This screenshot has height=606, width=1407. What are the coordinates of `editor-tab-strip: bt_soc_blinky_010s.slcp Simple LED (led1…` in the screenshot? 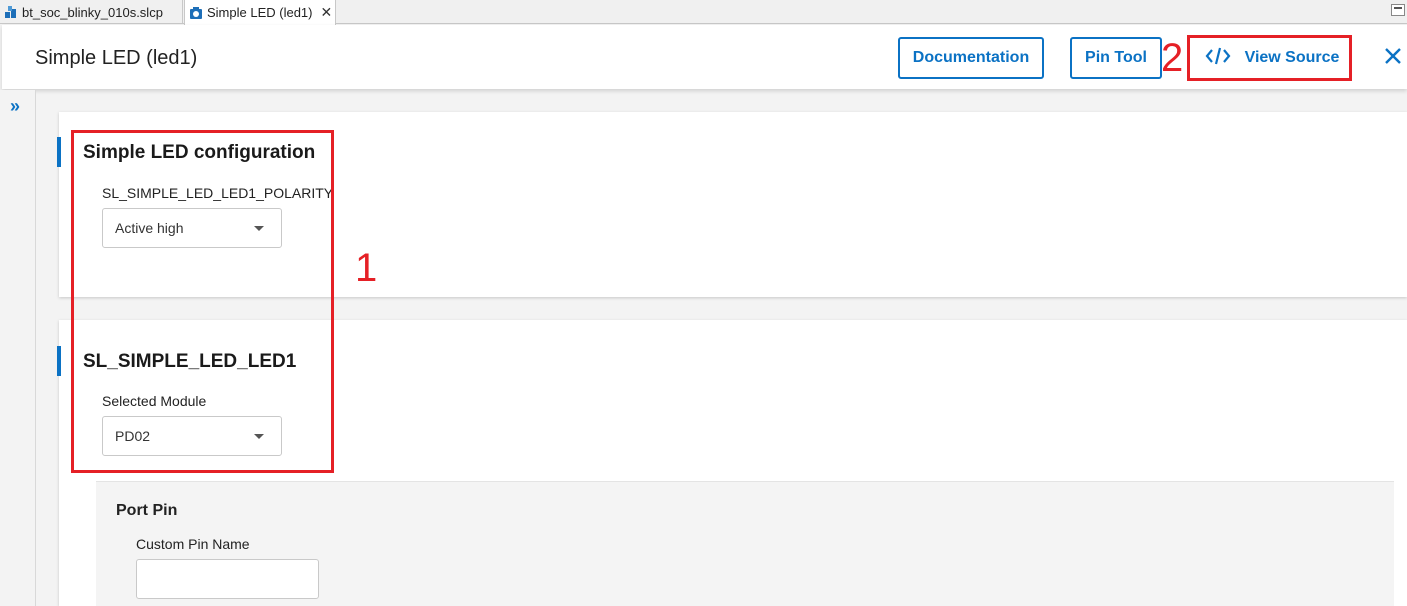 It's located at (703, 12).